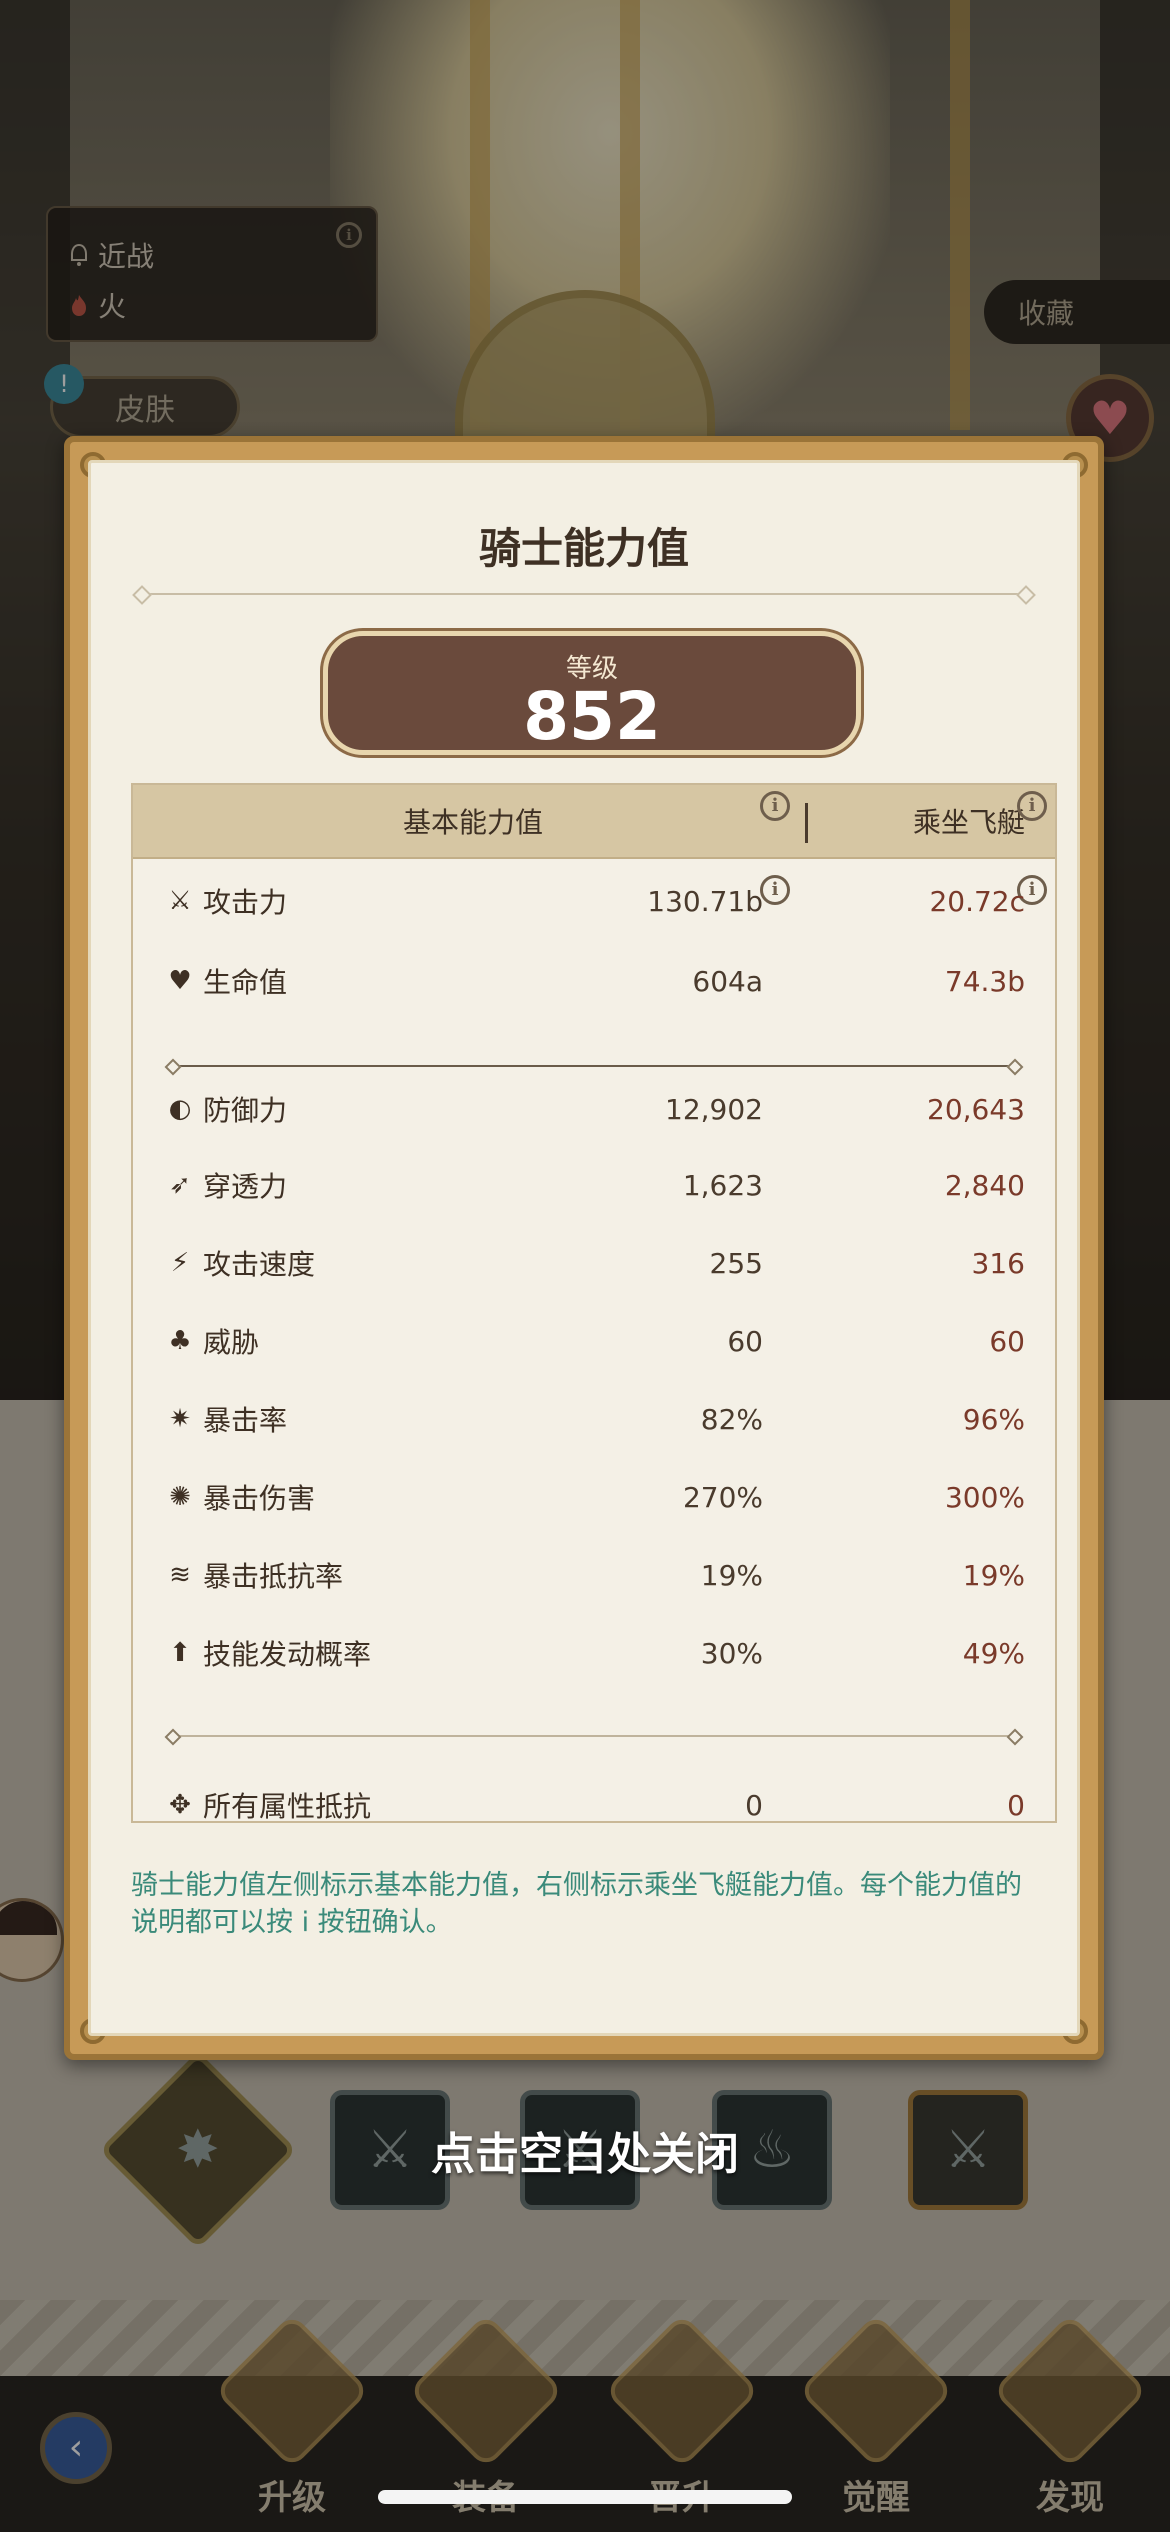  I want to click on stat-mount-value: 96%, so click(993, 1419).